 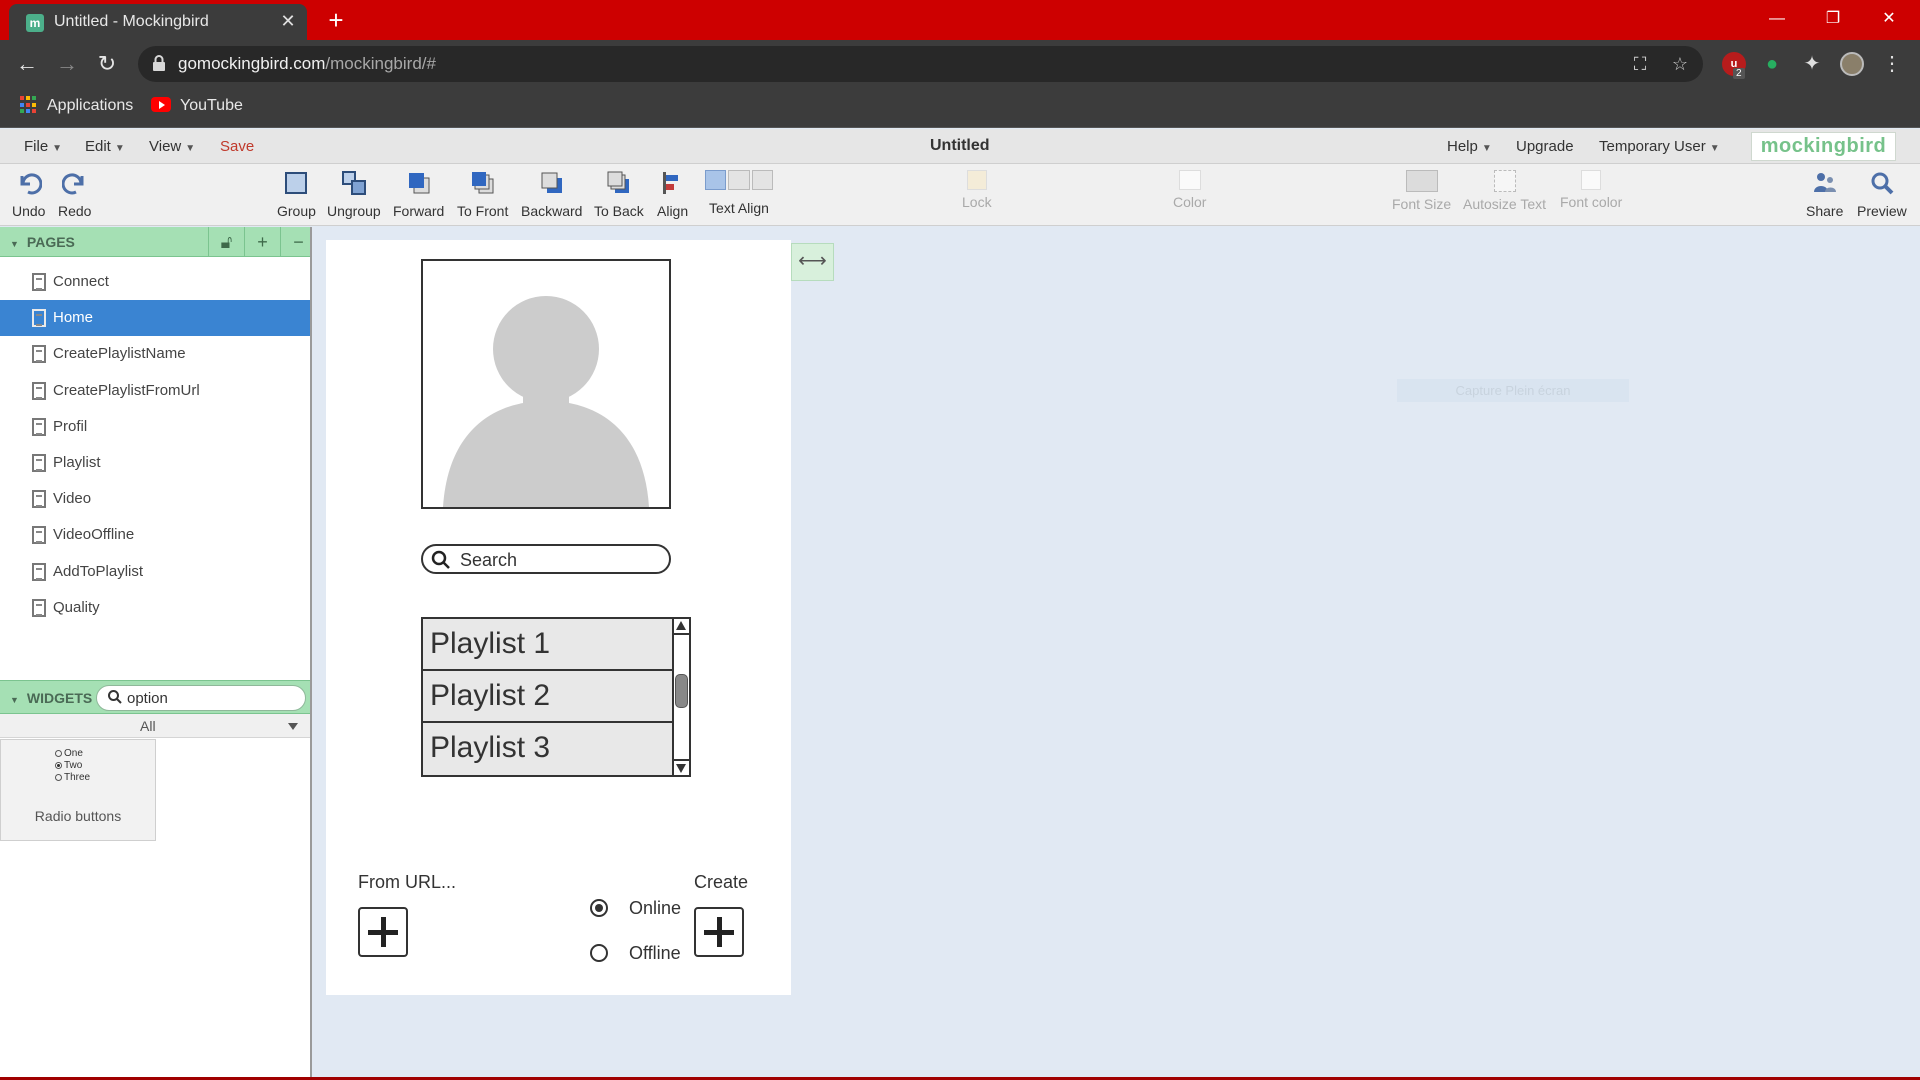 What do you see at coordinates (1421, 191) in the screenshot?
I see `font-size-button: Font Size` at bounding box center [1421, 191].